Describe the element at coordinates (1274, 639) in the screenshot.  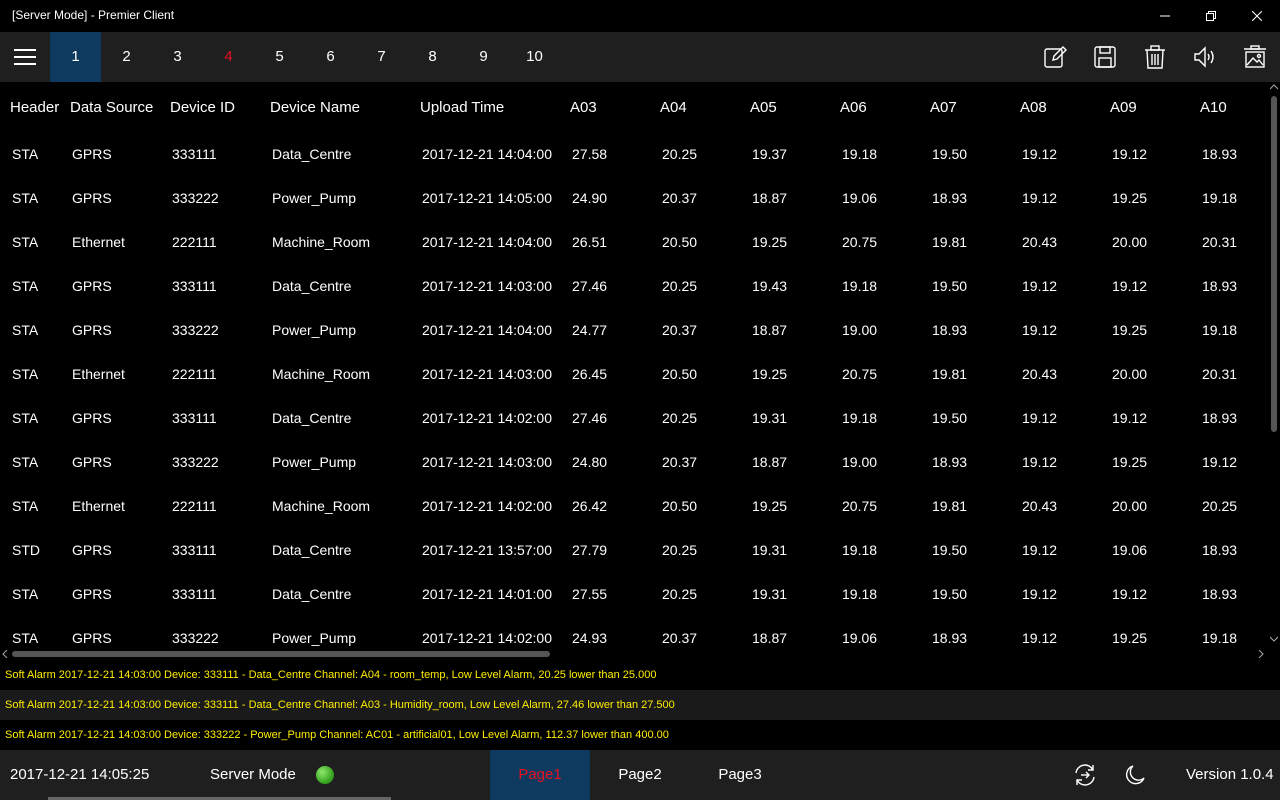
I see `scroll-down-icon` at that location.